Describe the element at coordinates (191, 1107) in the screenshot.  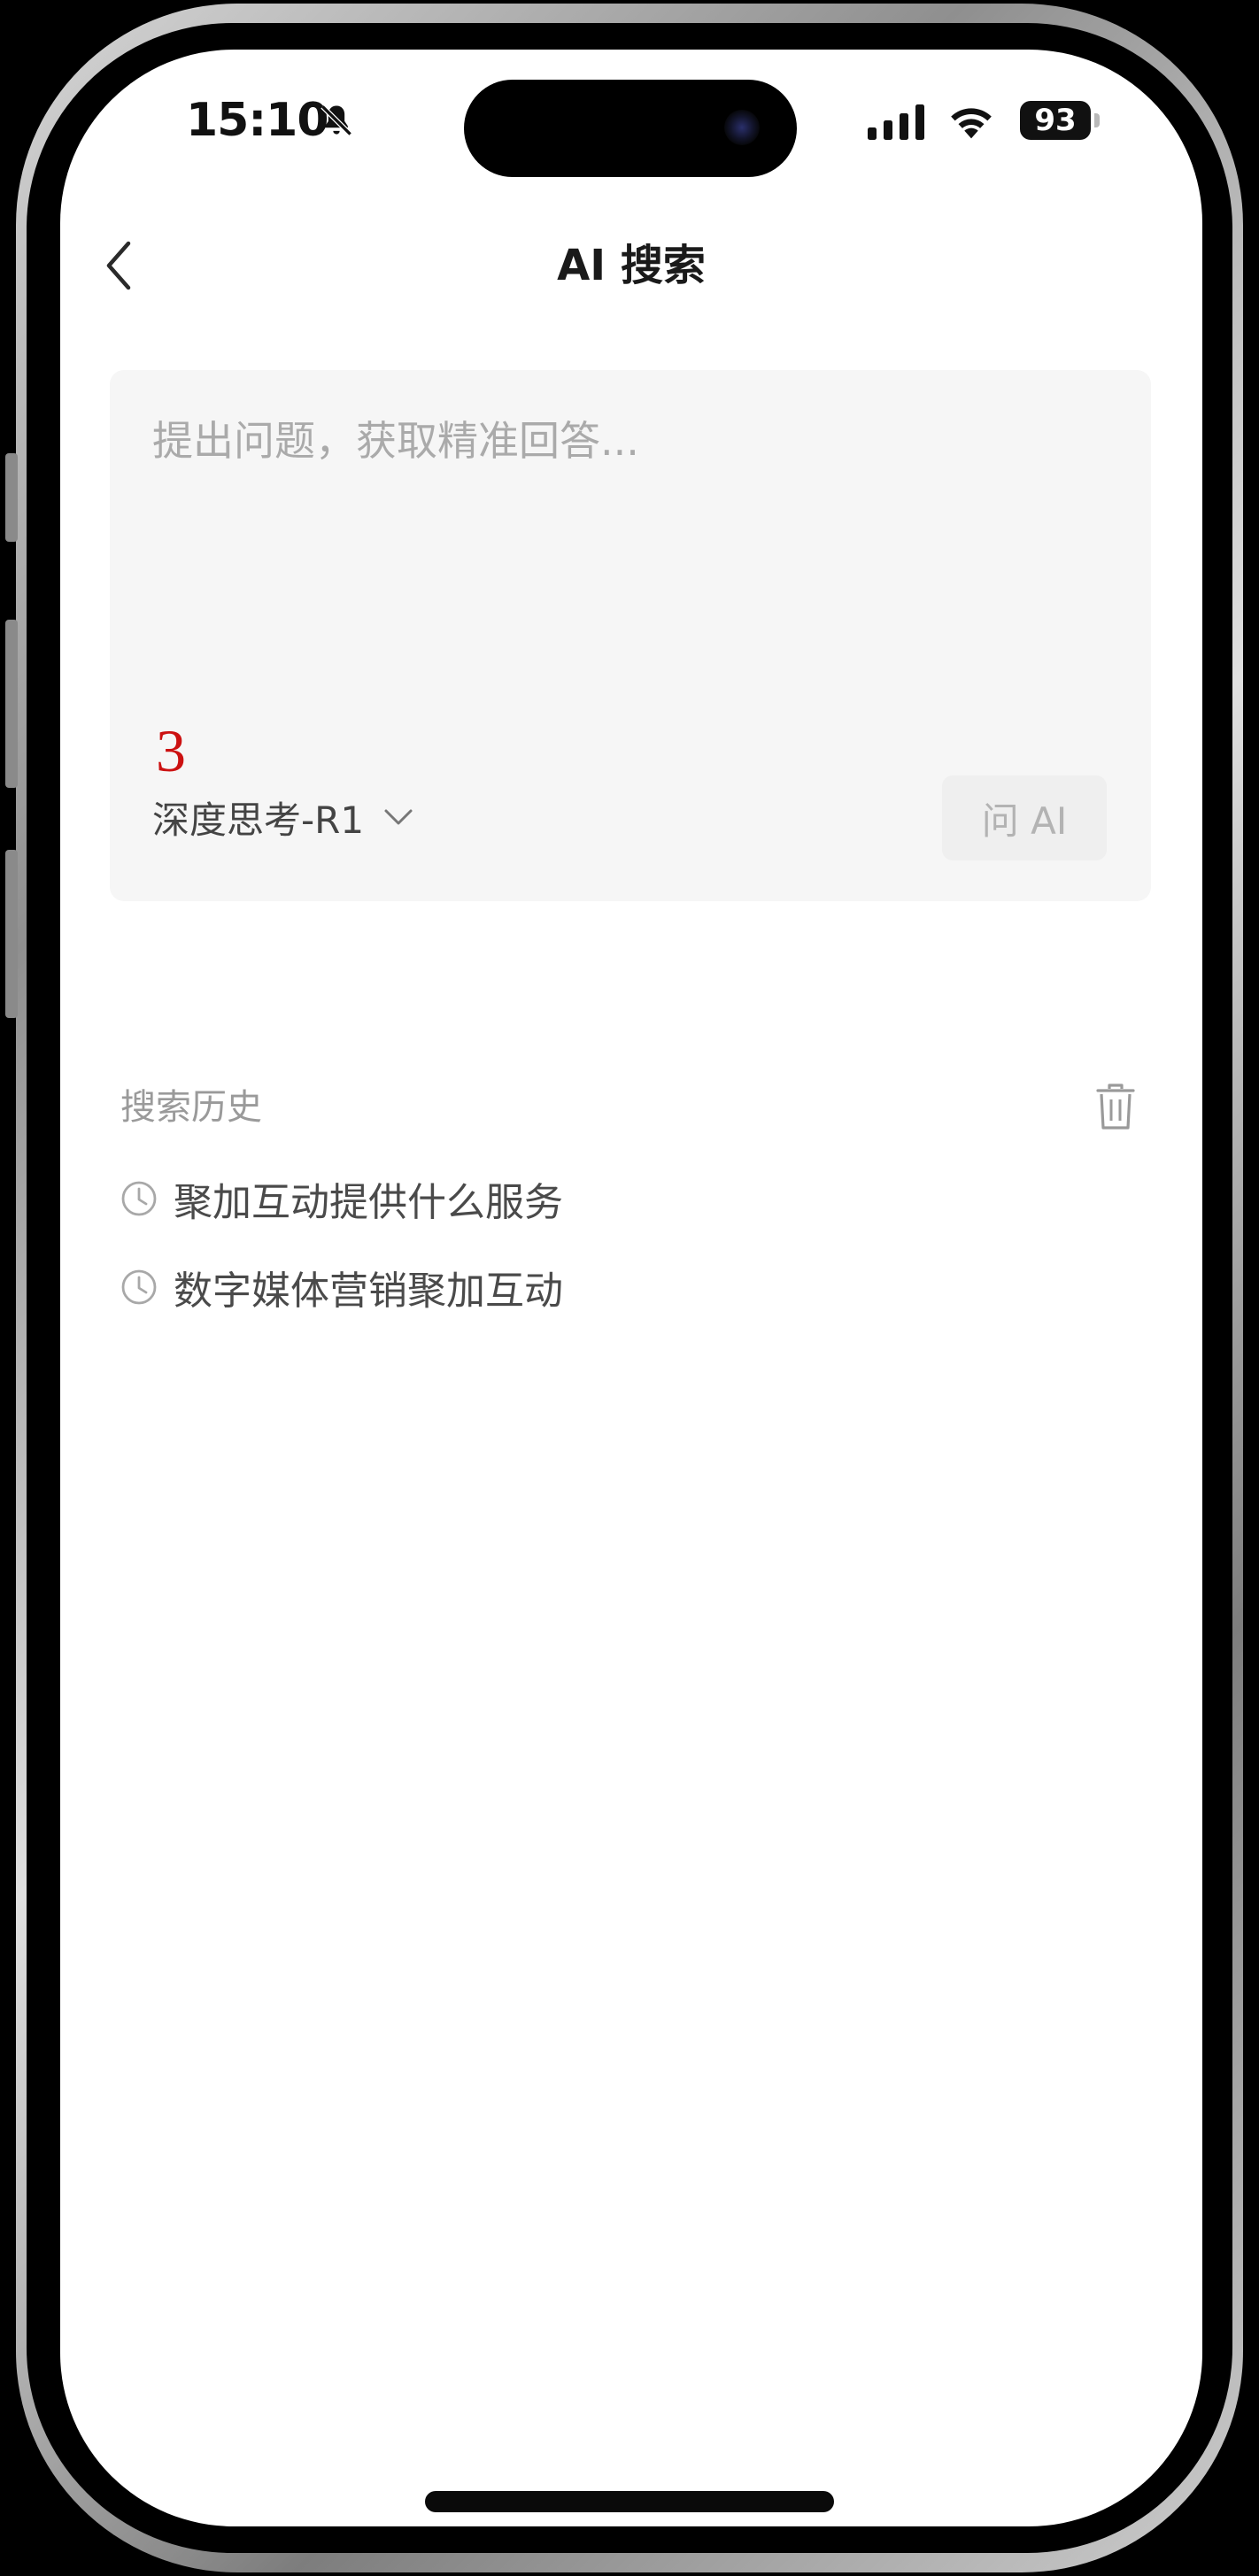
I see `history-title: 搜索历史` at that location.